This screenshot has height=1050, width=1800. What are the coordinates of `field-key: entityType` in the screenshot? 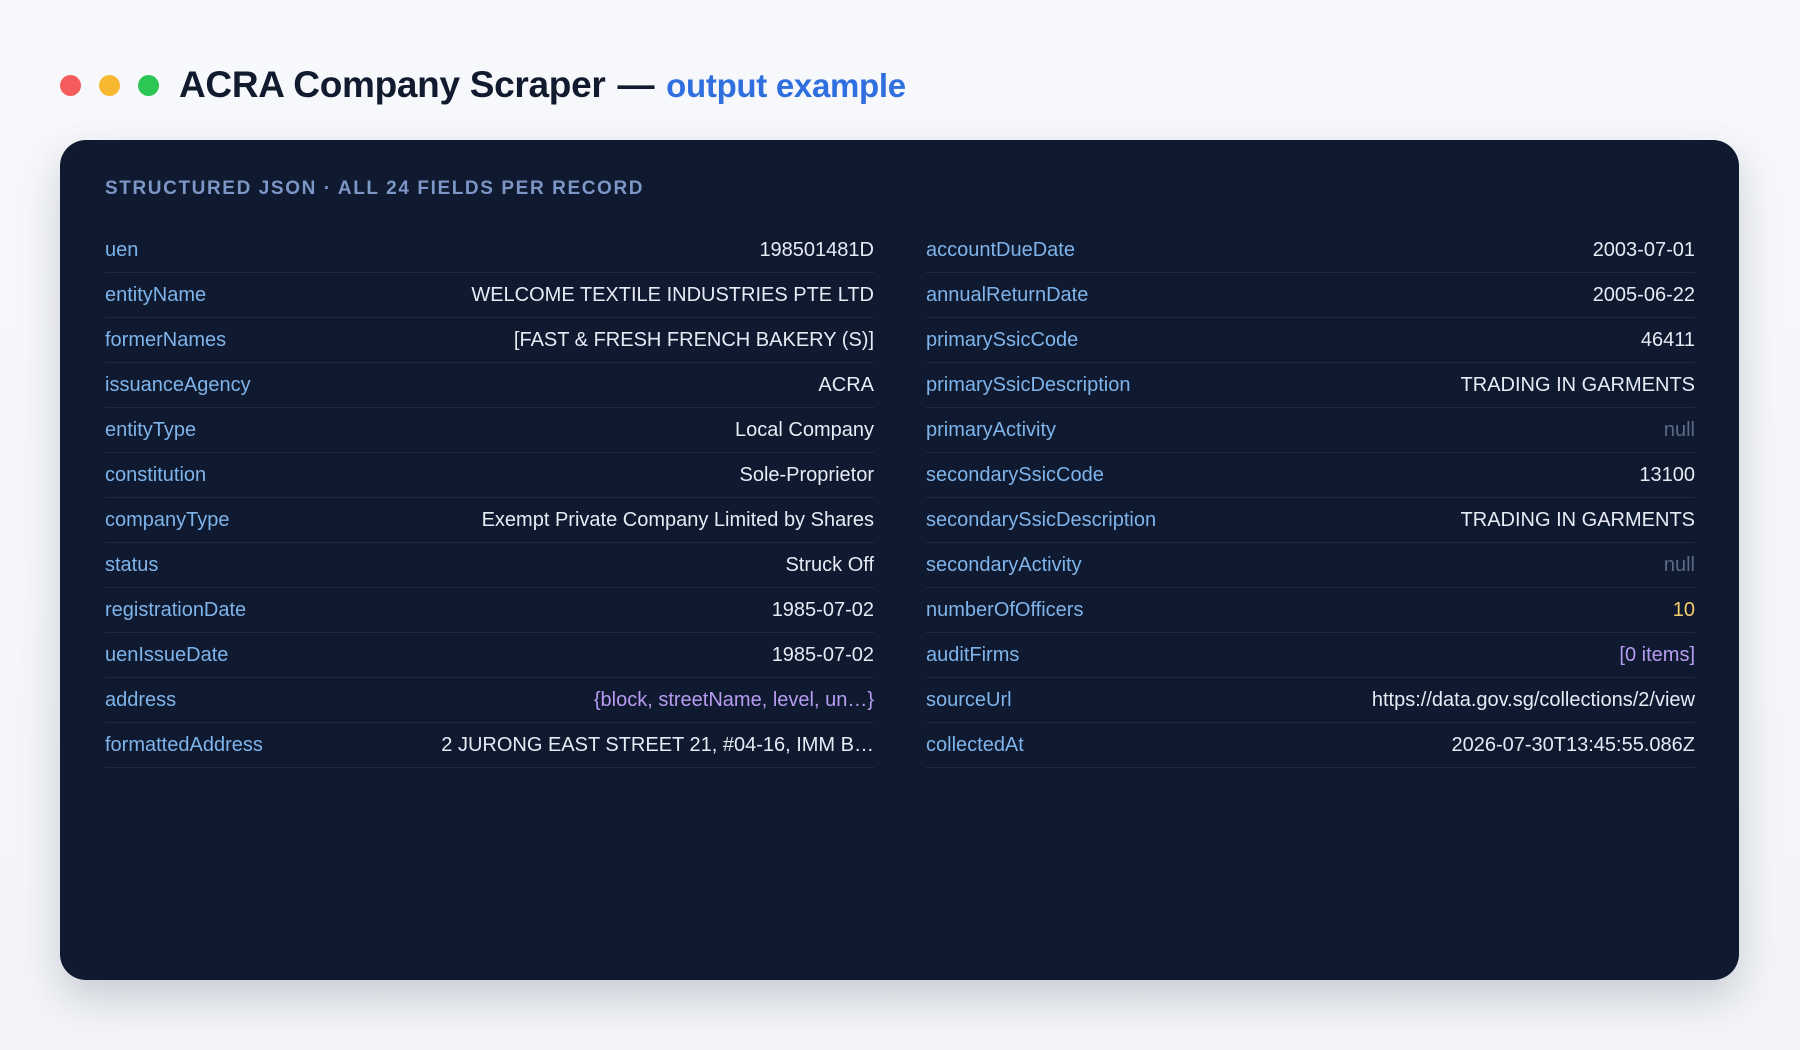 It's located at (151, 429).